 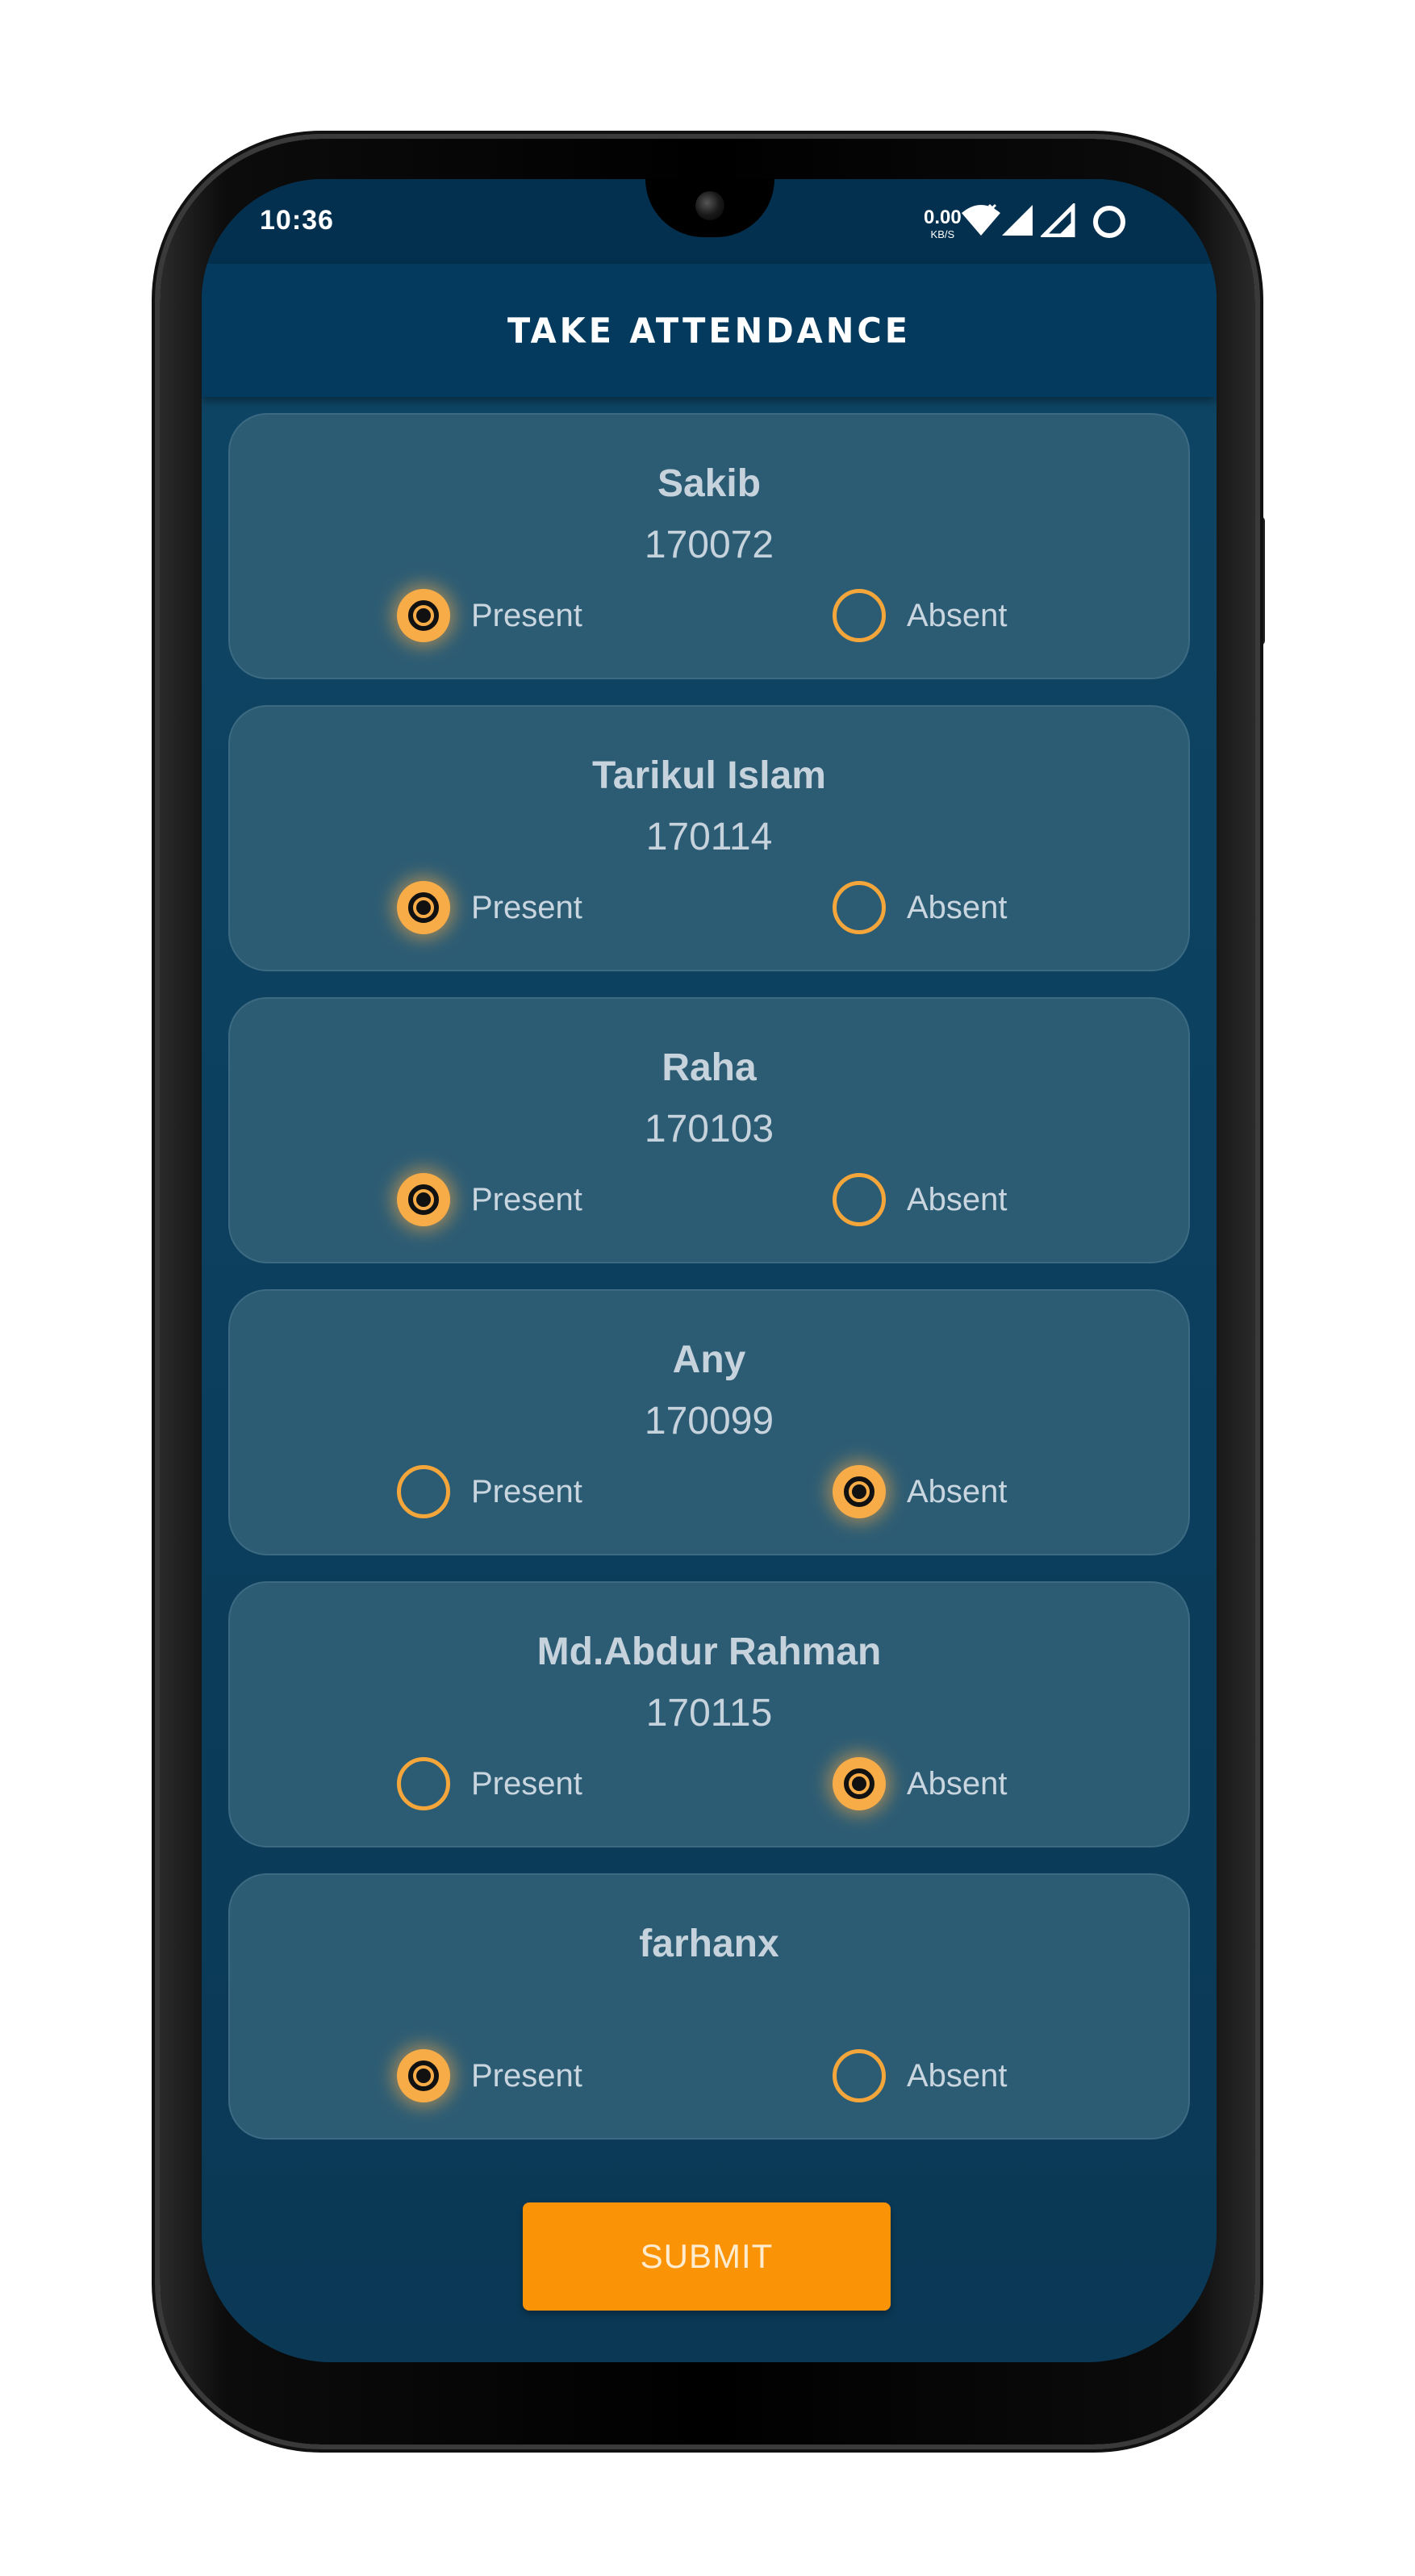 What do you see at coordinates (297, 220) in the screenshot?
I see `status-time: 10:36` at bounding box center [297, 220].